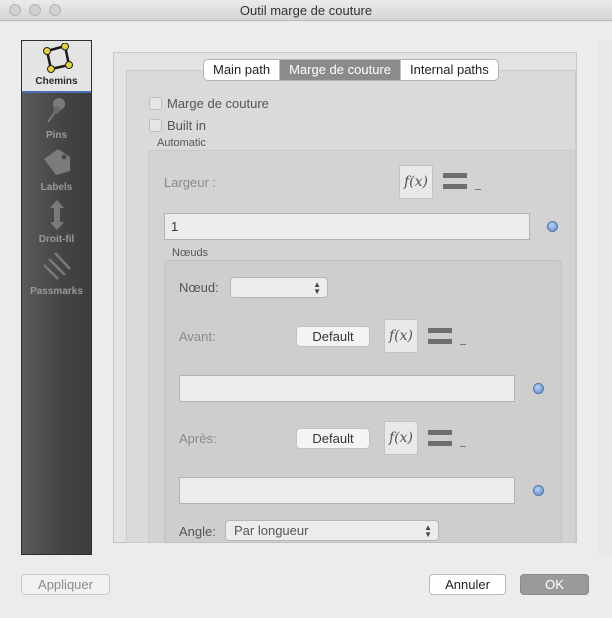  Describe the element at coordinates (347, 388) in the screenshot. I see `before-input` at that location.